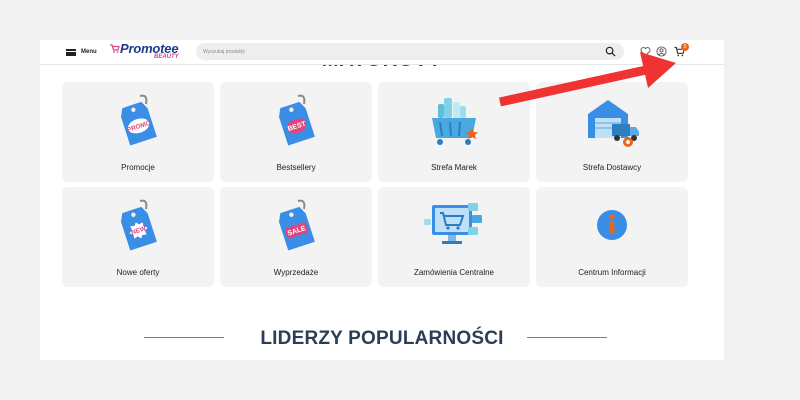  I want to click on site-header: Menu Promotee BEAUTY Wyszukaj produkty 0, so click(382, 52).